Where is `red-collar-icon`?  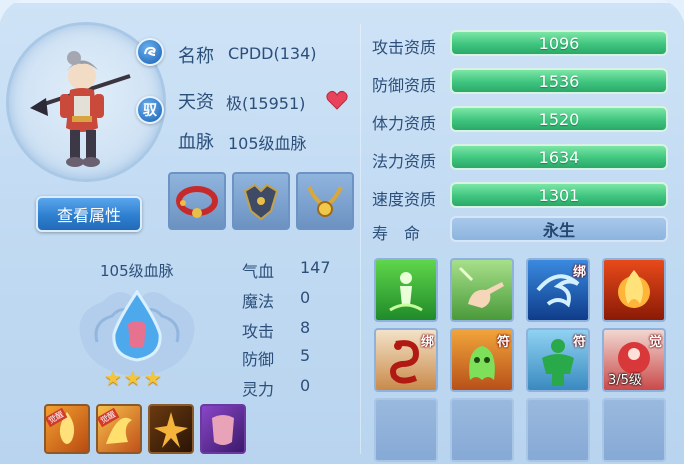
red-collar-icon is located at coordinates (197, 202).